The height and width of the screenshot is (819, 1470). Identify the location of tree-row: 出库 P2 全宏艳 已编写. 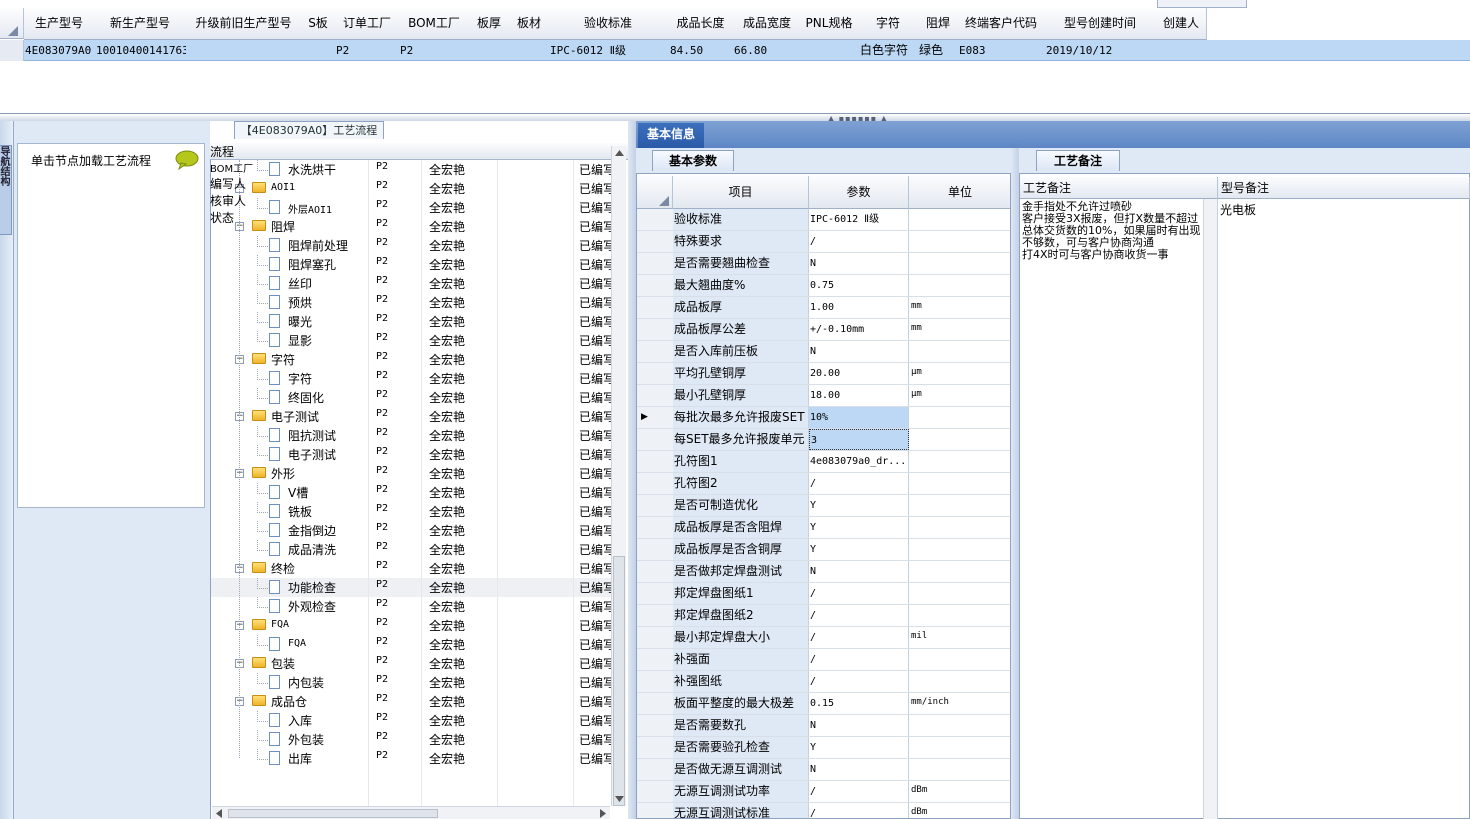
(411, 758).